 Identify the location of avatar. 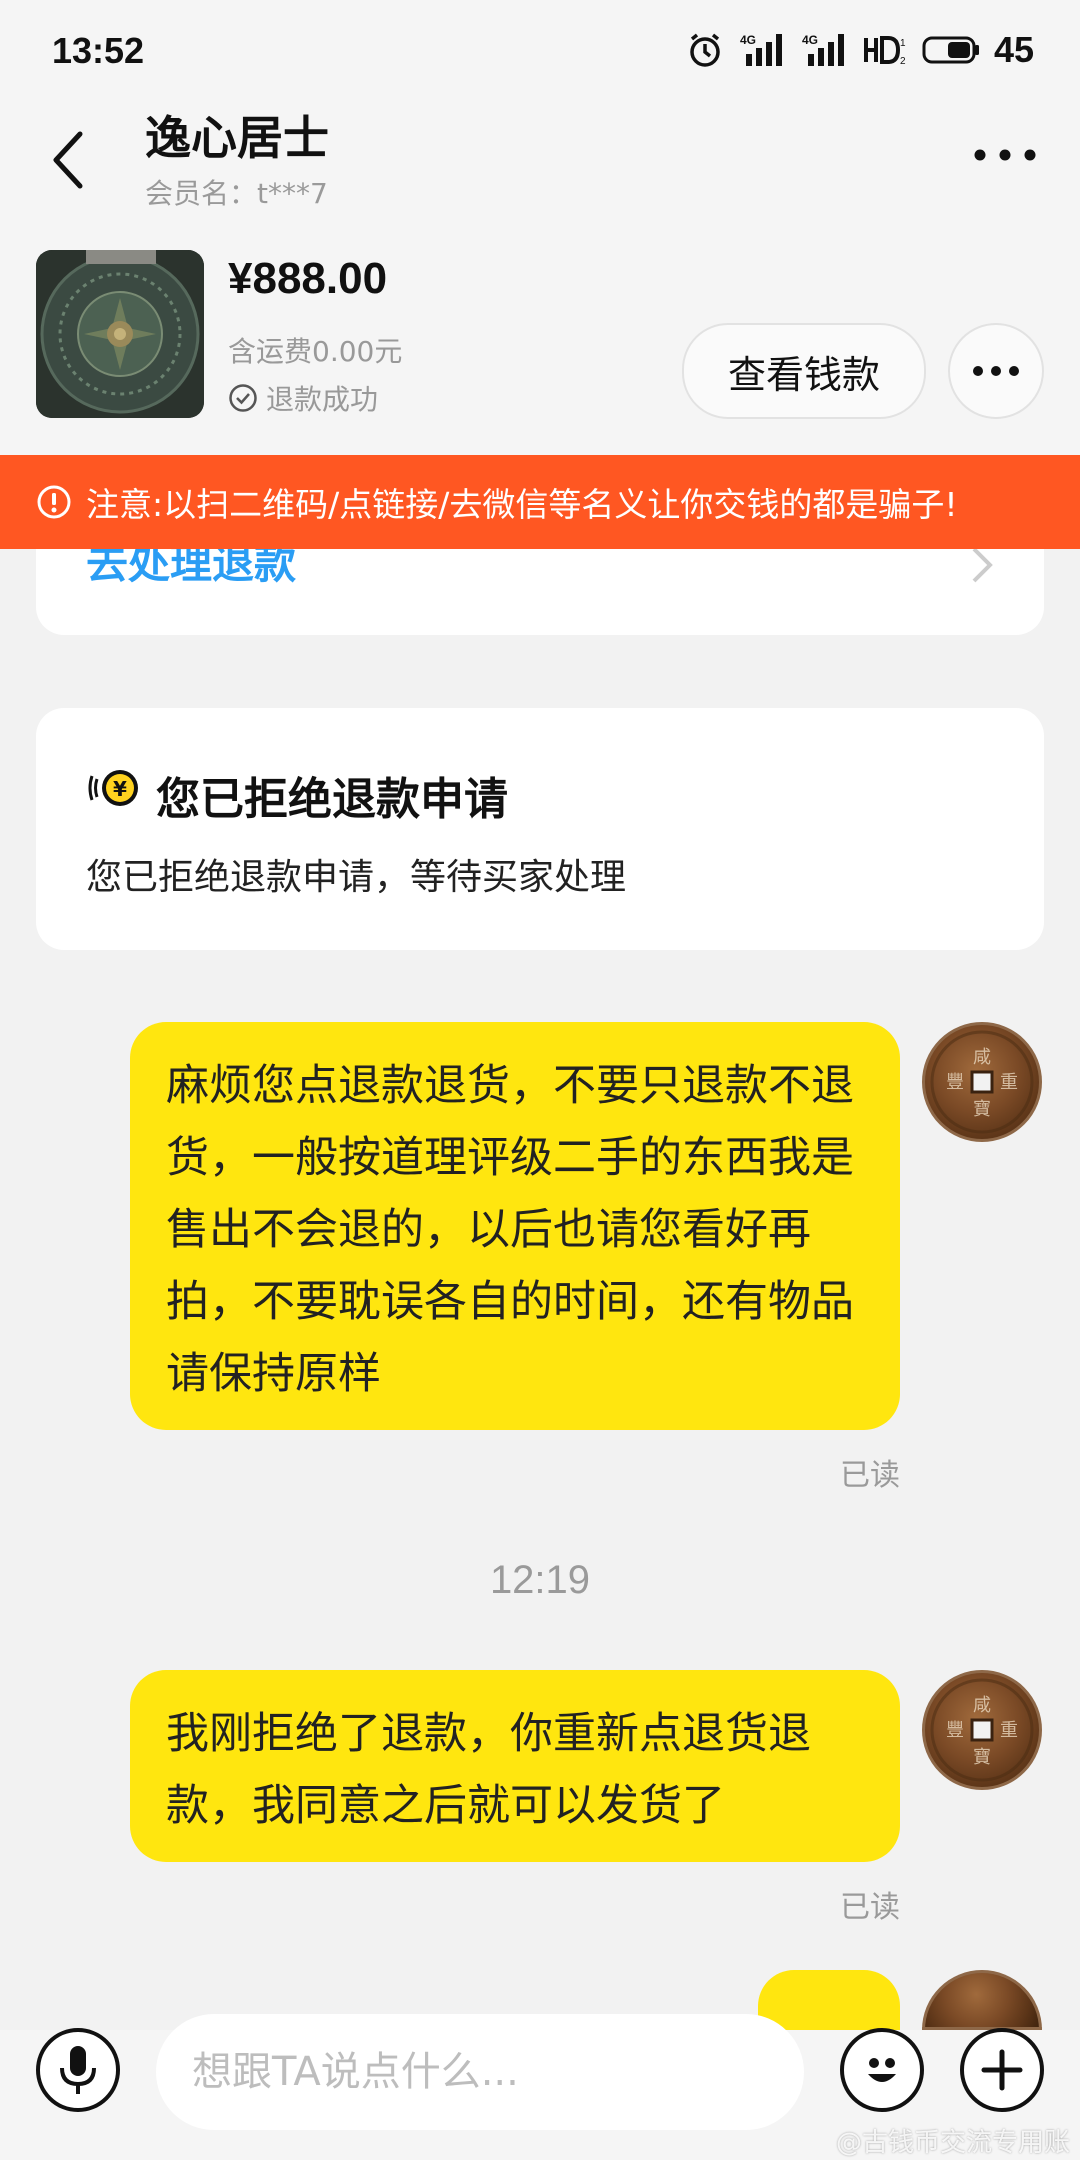
(982, 2000).